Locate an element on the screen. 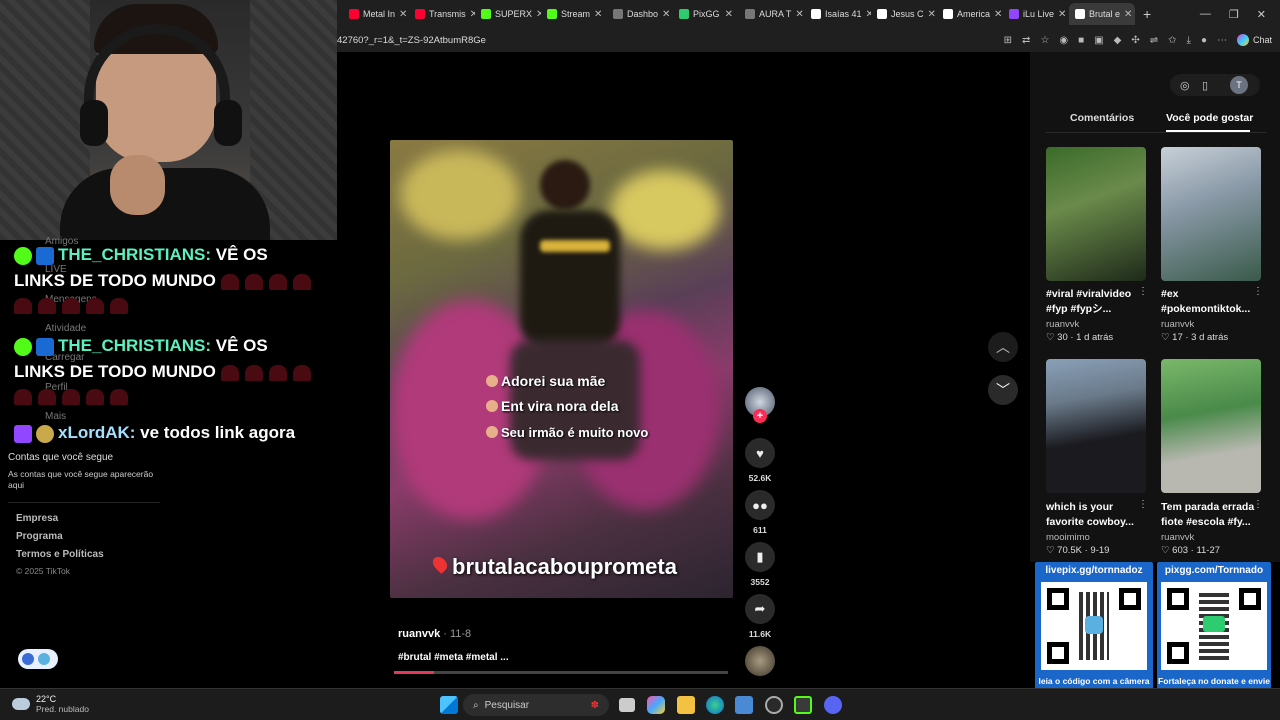 Image resolution: width=1280 pixels, height=720 pixels. music-disc-icon is located at coordinates (760, 661).